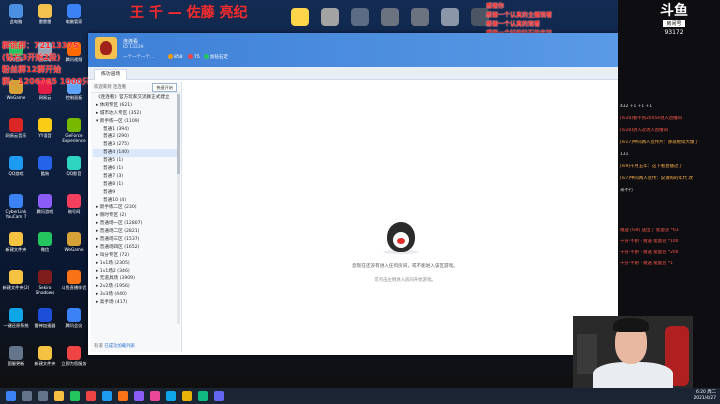 Image resolution: width=720 pixels, height=404 pixels. Describe the element at coordinates (216, 57) in the screenshot. I see `diamond-badge: 加钻石定` at that location.